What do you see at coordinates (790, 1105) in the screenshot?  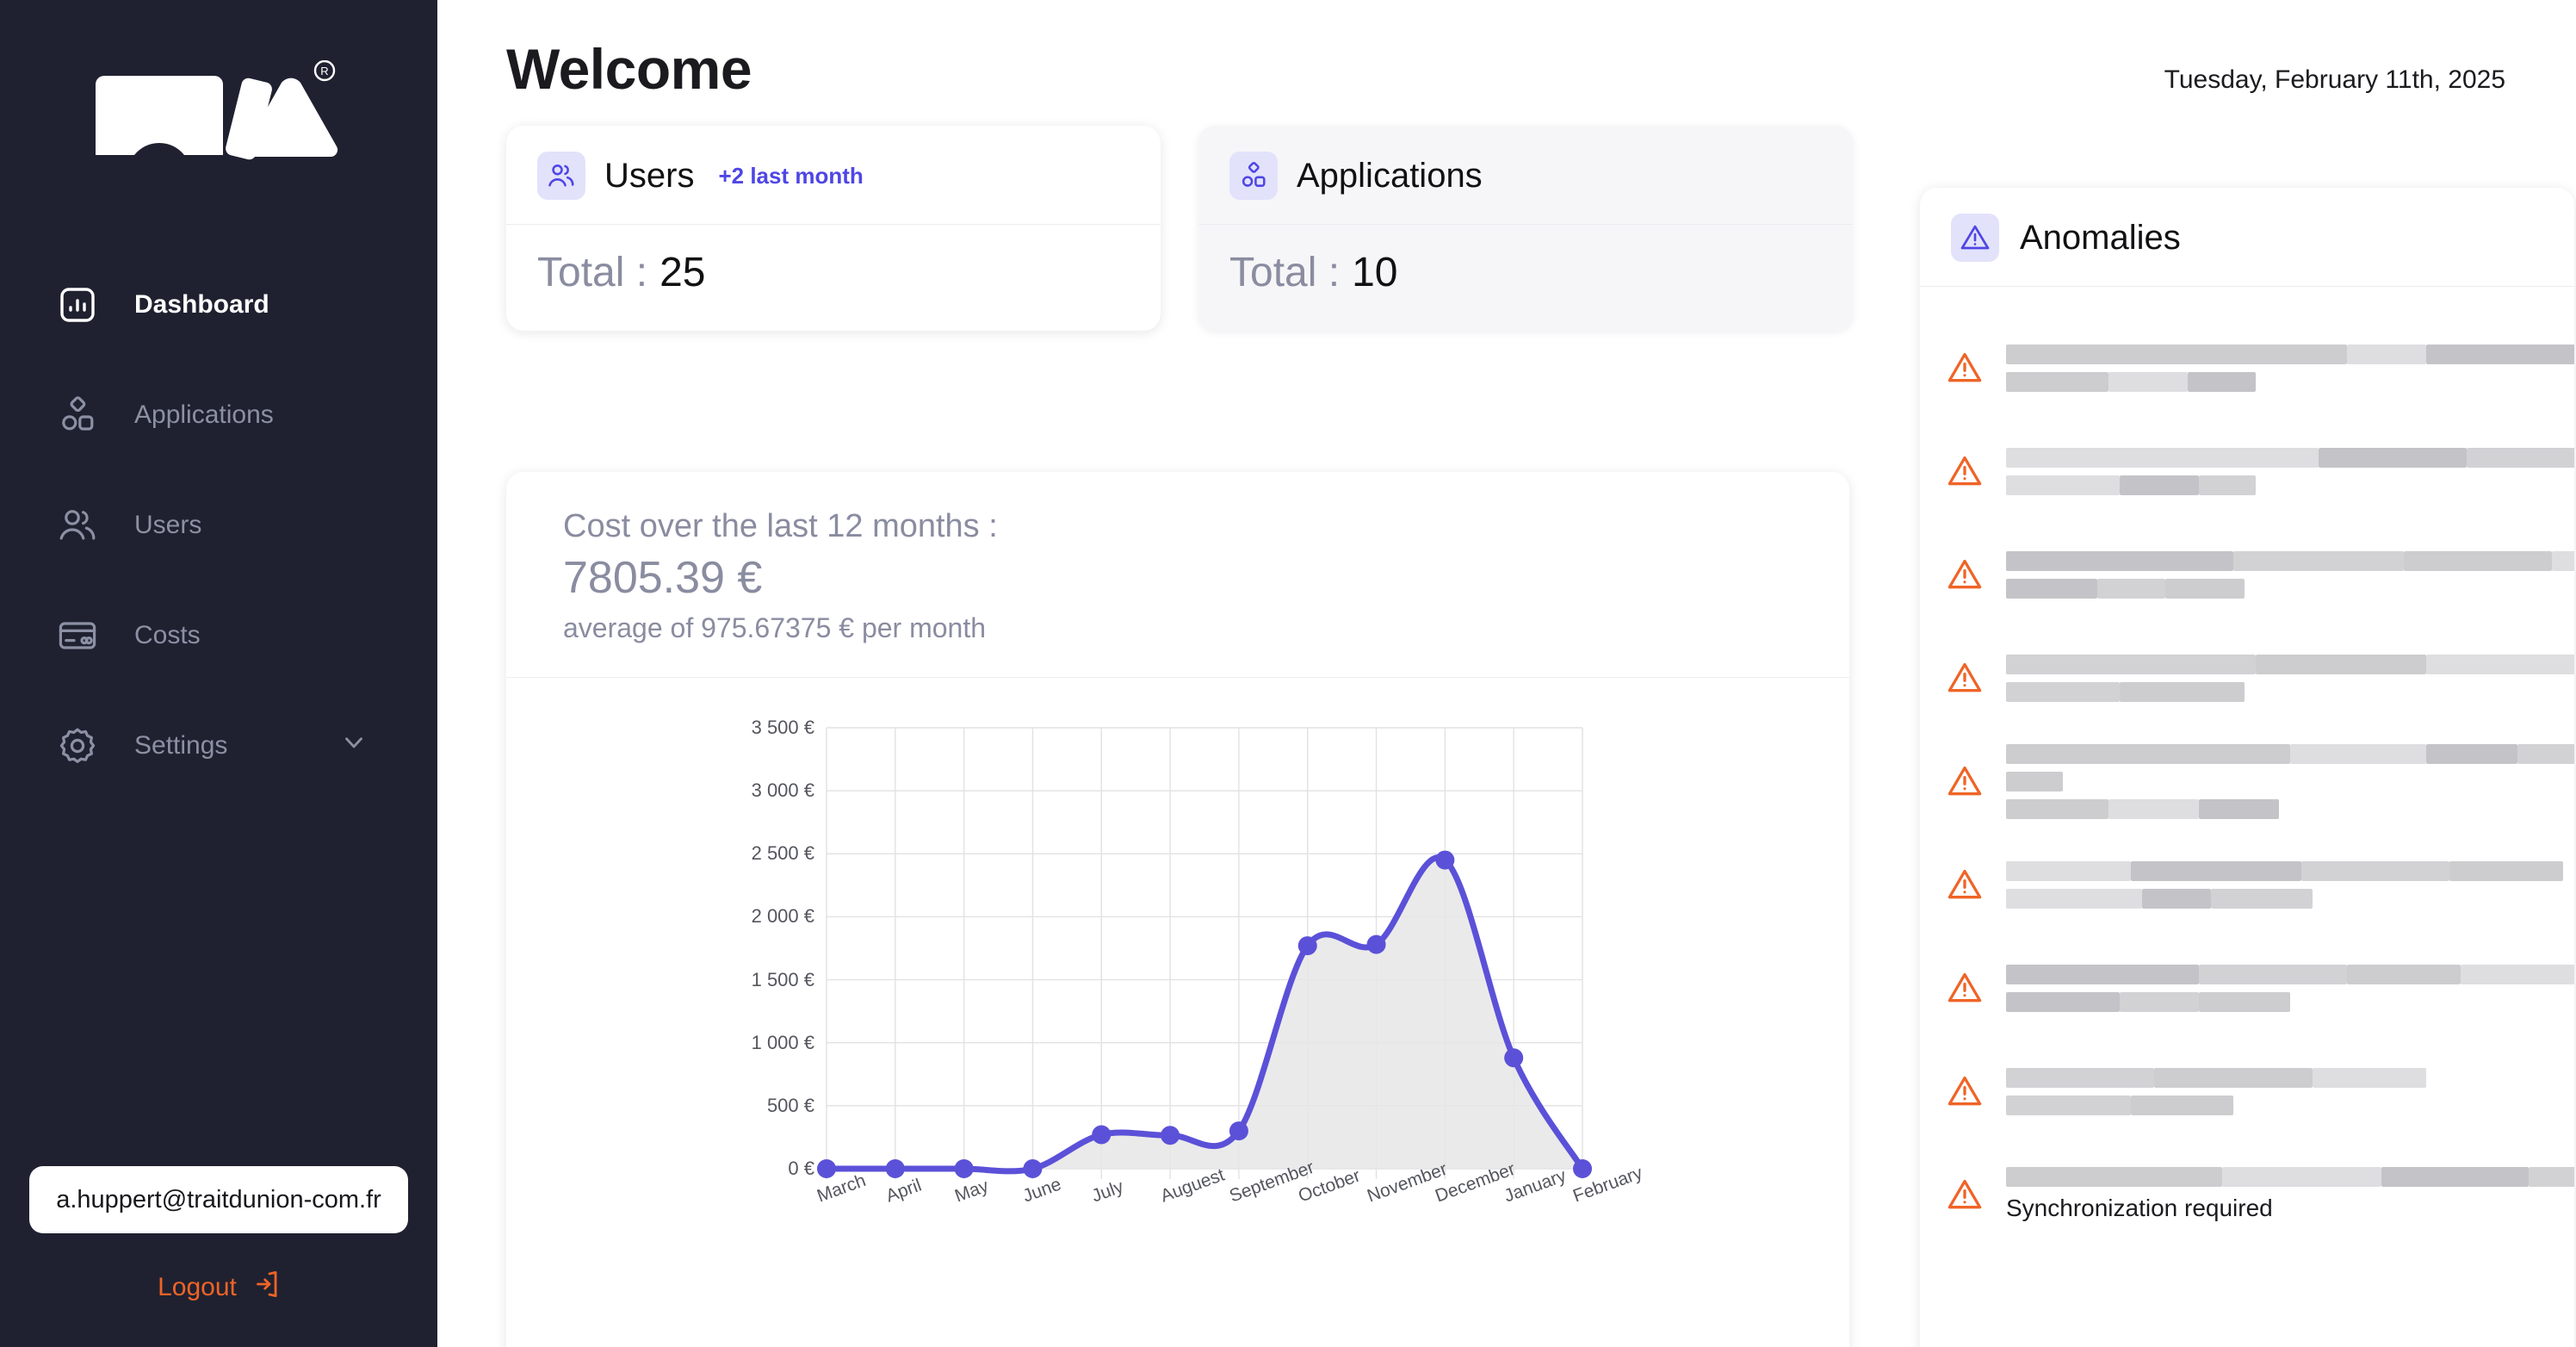 I see `chart-y-tick: 500 €` at bounding box center [790, 1105].